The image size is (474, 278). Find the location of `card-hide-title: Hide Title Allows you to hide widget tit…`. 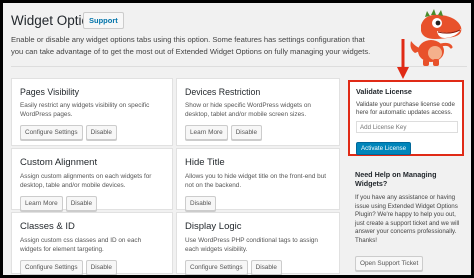

card-hide-title: Hide Title Allows you to hide widget tit… is located at coordinates (258, 179).